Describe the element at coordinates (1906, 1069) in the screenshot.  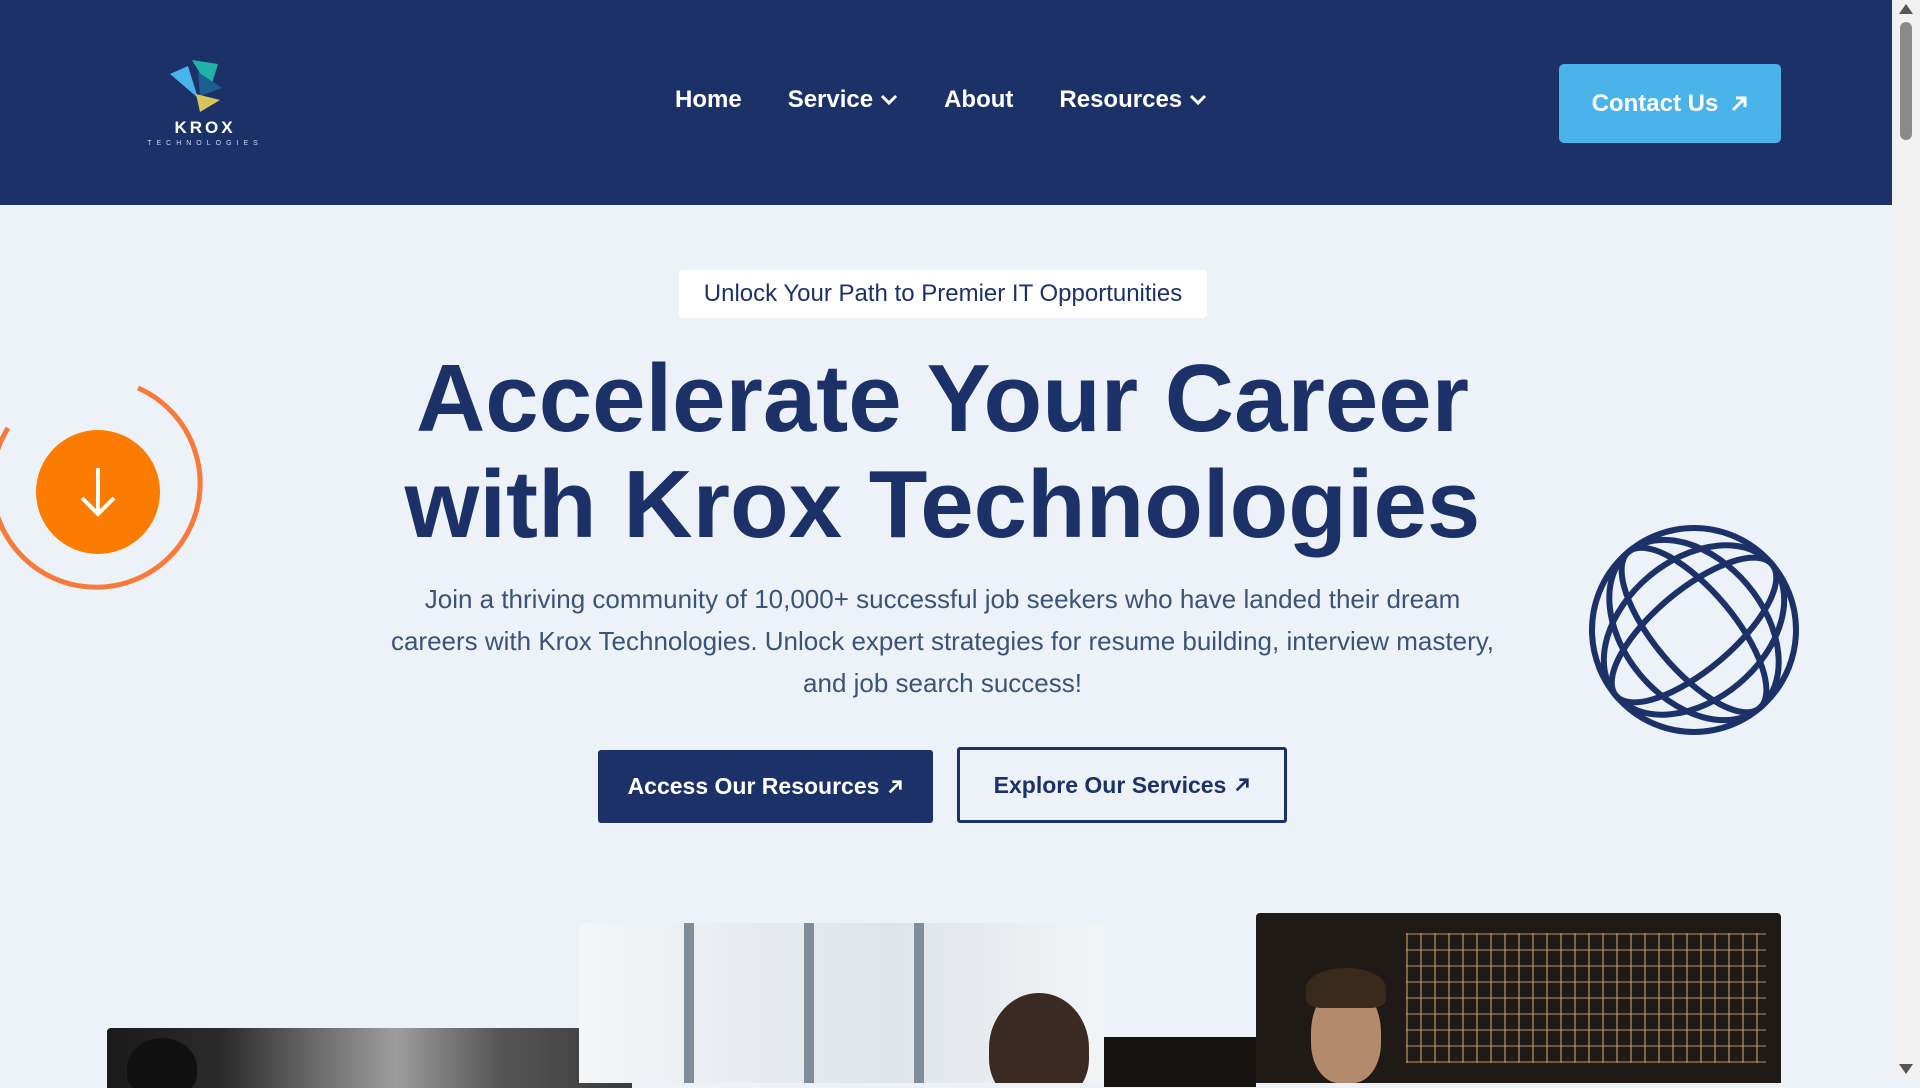
I see `scroll-down-arrow-icon` at that location.